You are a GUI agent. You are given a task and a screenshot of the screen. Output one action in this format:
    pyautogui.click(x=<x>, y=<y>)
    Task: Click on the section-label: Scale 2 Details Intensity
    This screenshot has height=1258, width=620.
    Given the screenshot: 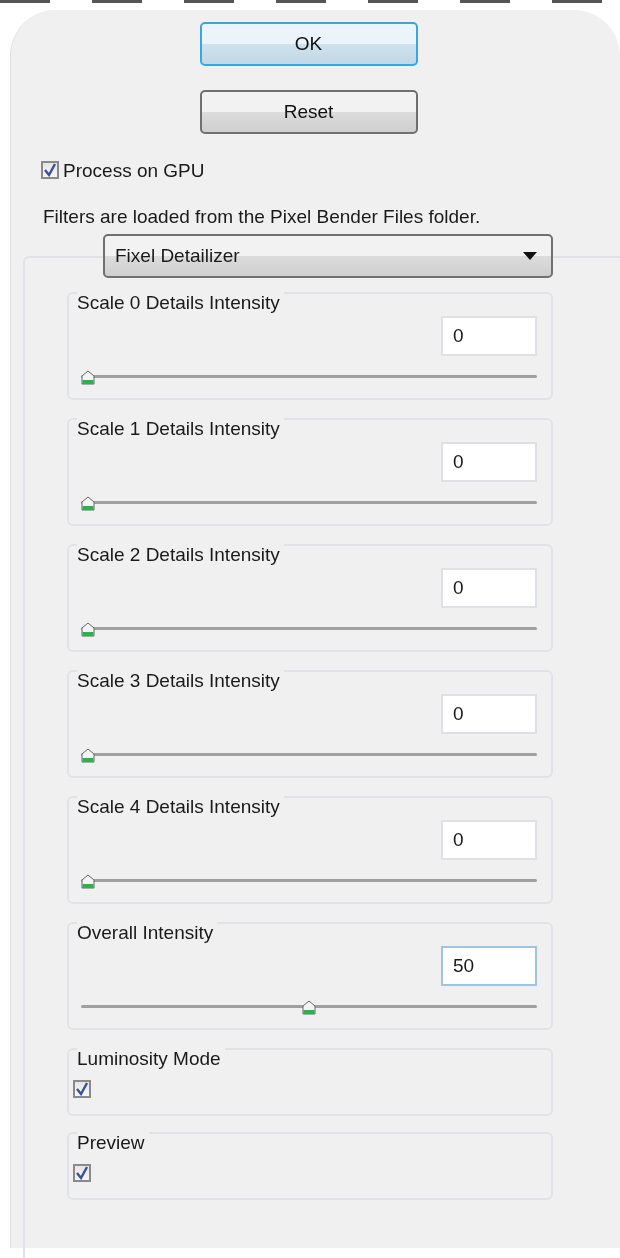 What is the action you would take?
    pyautogui.click(x=180, y=555)
    